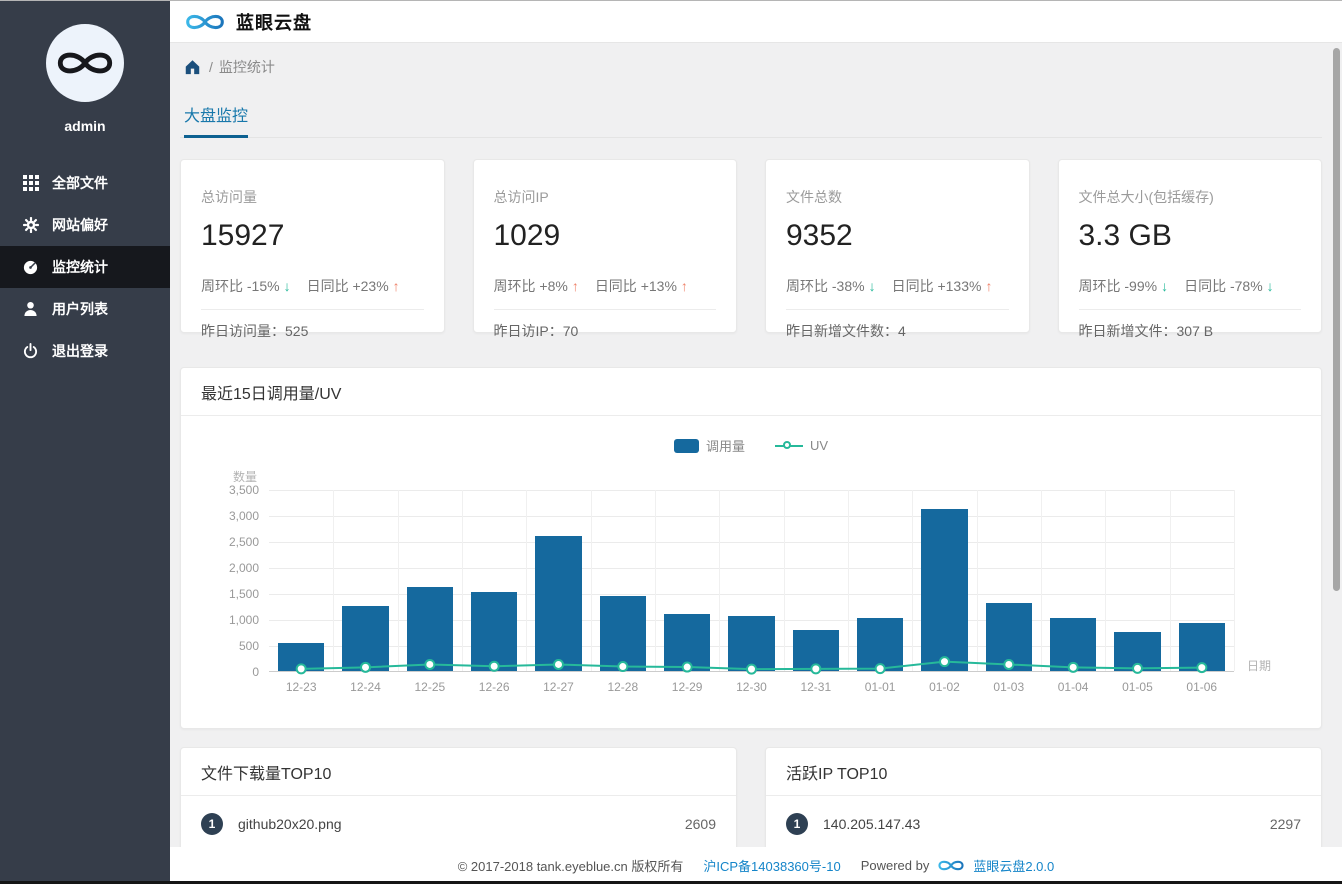 The image size is (1342, 884). I want to click on day-compare-value: -78%, so click(1246, 286).